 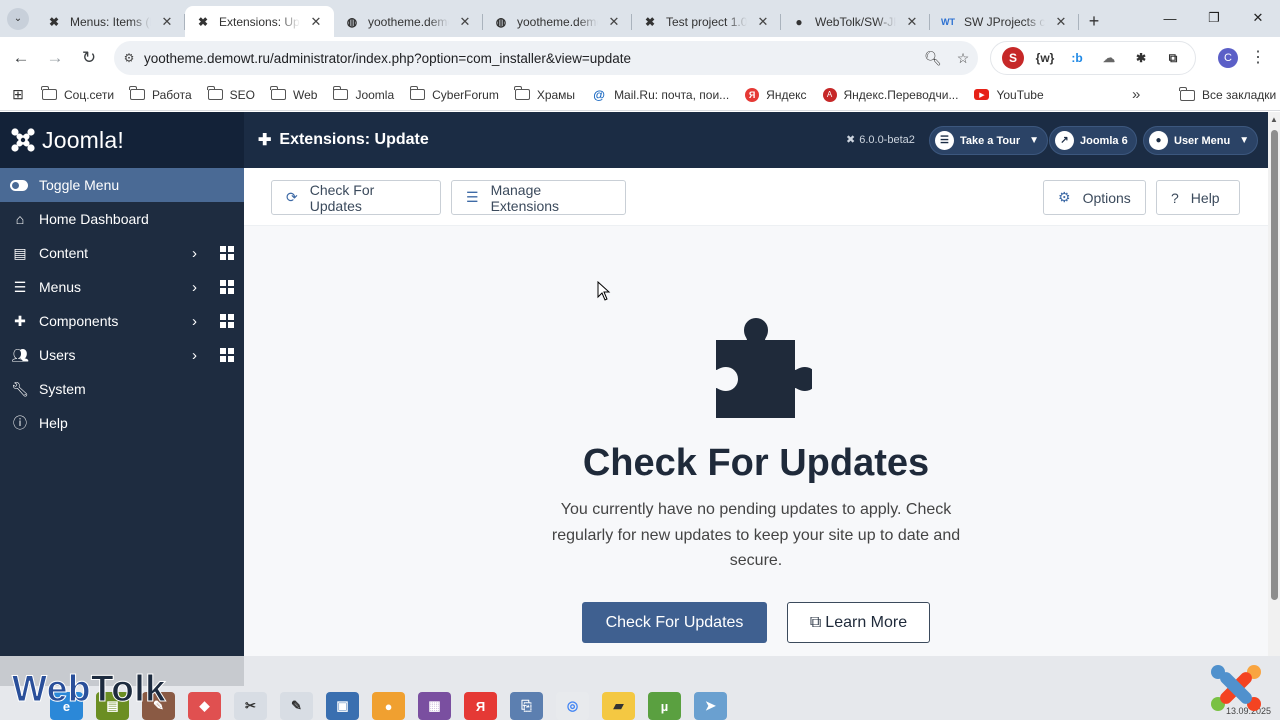 I want to click on tab-search-button: ⌄, so click(x=18, y=18).